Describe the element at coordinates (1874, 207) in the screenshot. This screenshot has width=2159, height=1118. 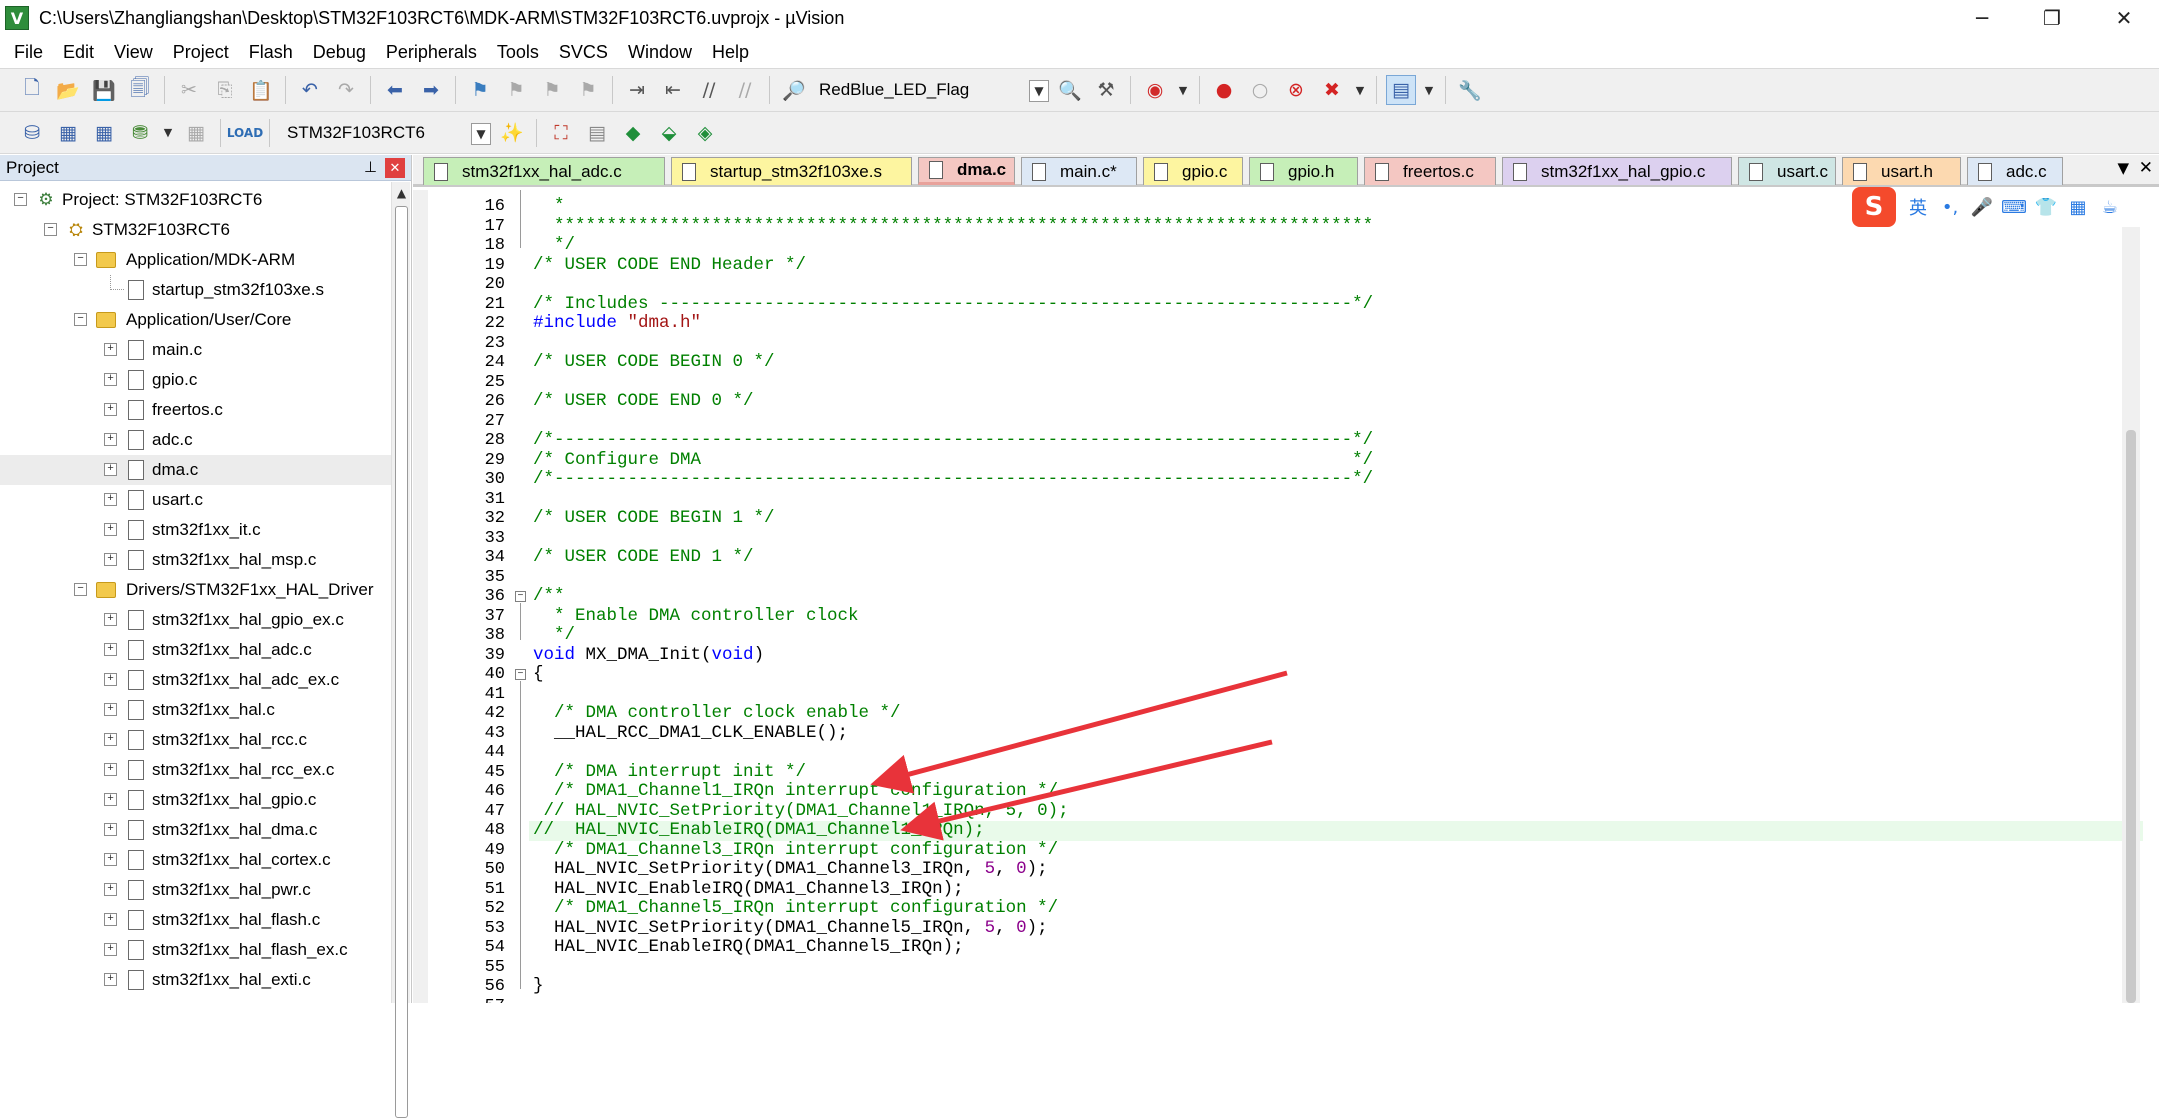
I see `sogou-logo-icon: S` at that location.